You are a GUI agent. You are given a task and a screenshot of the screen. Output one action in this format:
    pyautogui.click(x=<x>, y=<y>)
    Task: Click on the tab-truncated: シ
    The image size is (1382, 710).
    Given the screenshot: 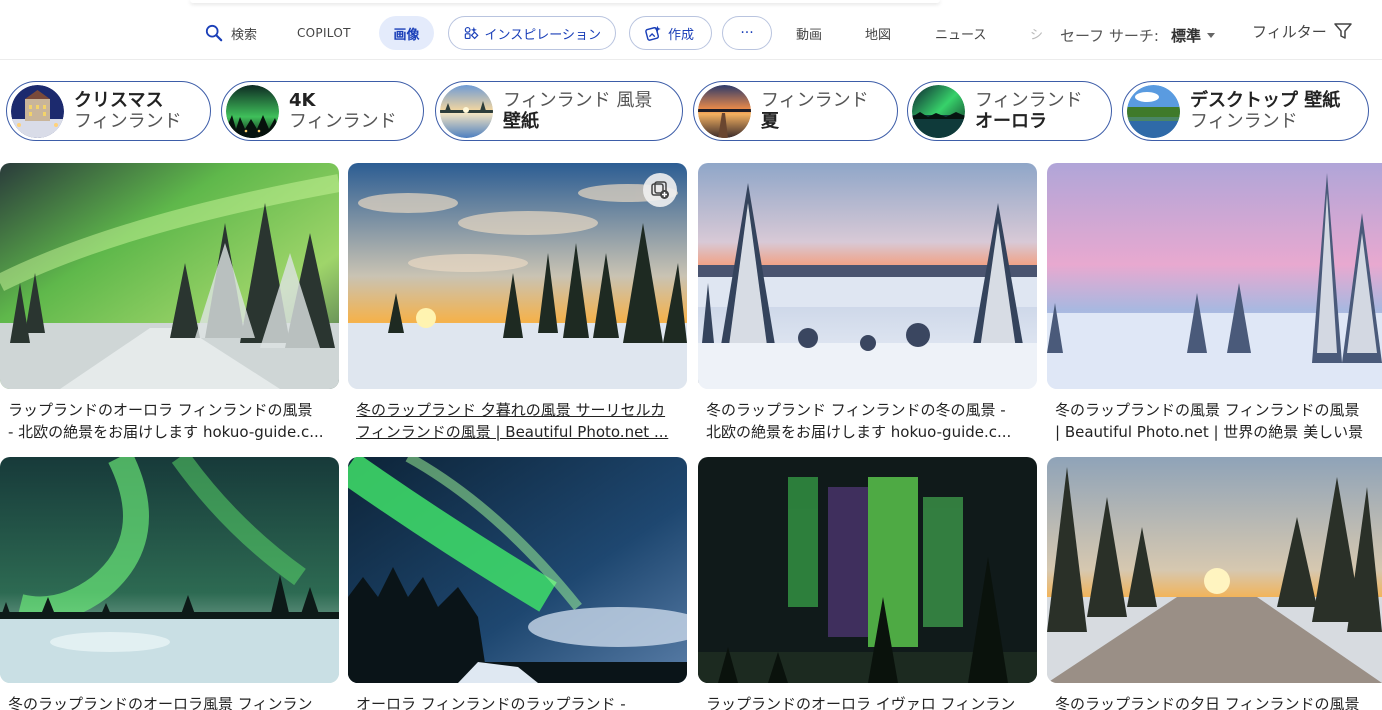 What is the action you would take?
    pyautogui.click(x=1036, y=33)
    